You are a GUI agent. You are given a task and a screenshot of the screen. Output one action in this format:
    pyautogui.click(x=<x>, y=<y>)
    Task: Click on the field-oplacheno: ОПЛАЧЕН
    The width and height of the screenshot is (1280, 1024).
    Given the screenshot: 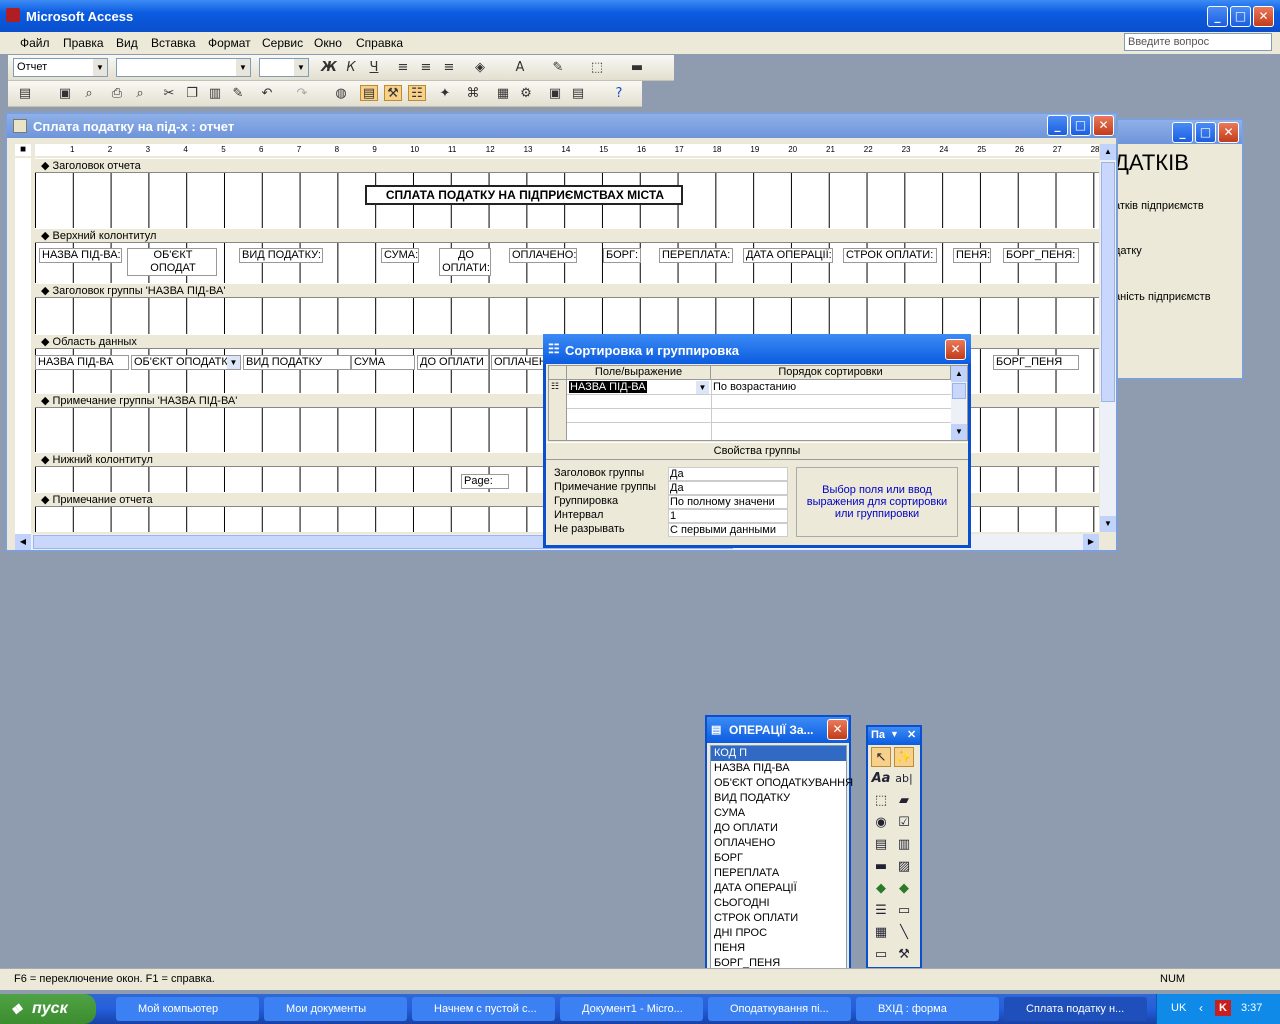 What is the action you would take?
    pyautogui.click(x=521, y=362)
    